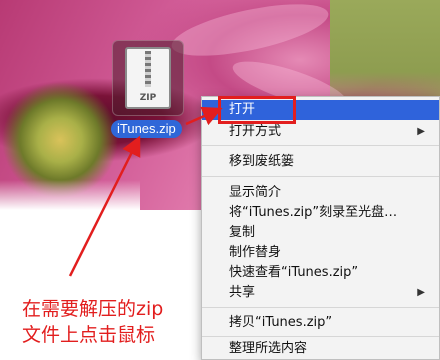 This screenshot has height=360, width=440. Describe the element at coordinates (242, 232) in the screenshot. I see `menu-item-label: 复制` at that location.